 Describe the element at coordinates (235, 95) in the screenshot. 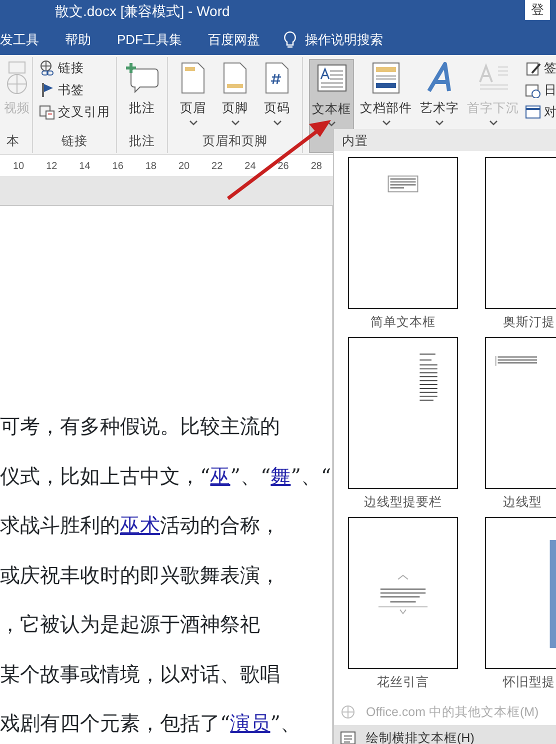

I see `ribbon-button: 页脚` at that location.